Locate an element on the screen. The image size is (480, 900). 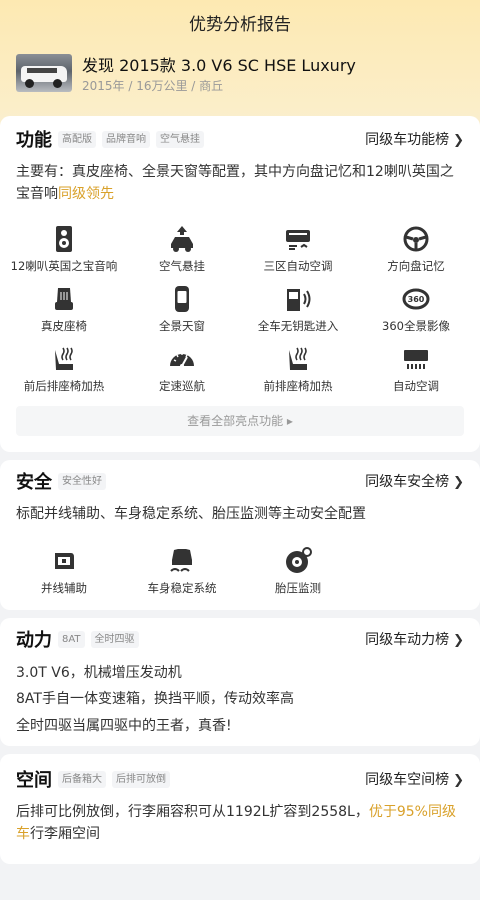
feature-label: 前排座椅加热 is located at coordinates (298, 386).